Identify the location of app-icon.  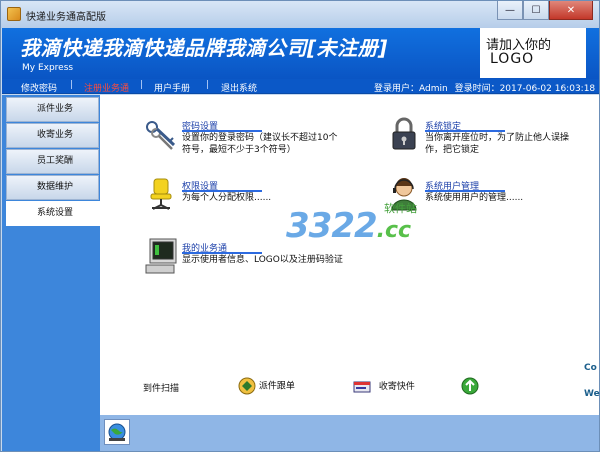
(14, 14).